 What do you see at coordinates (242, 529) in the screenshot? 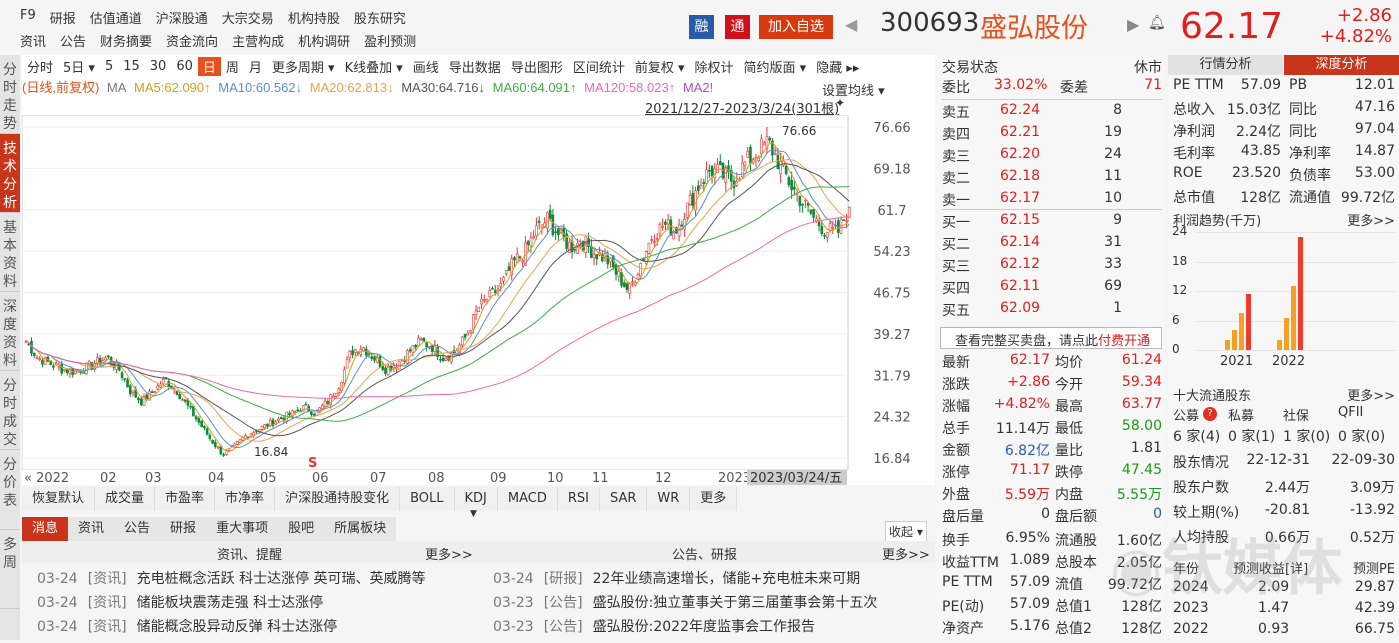
I see `news-tab: 重大事项` at bounding box center [242, 529].